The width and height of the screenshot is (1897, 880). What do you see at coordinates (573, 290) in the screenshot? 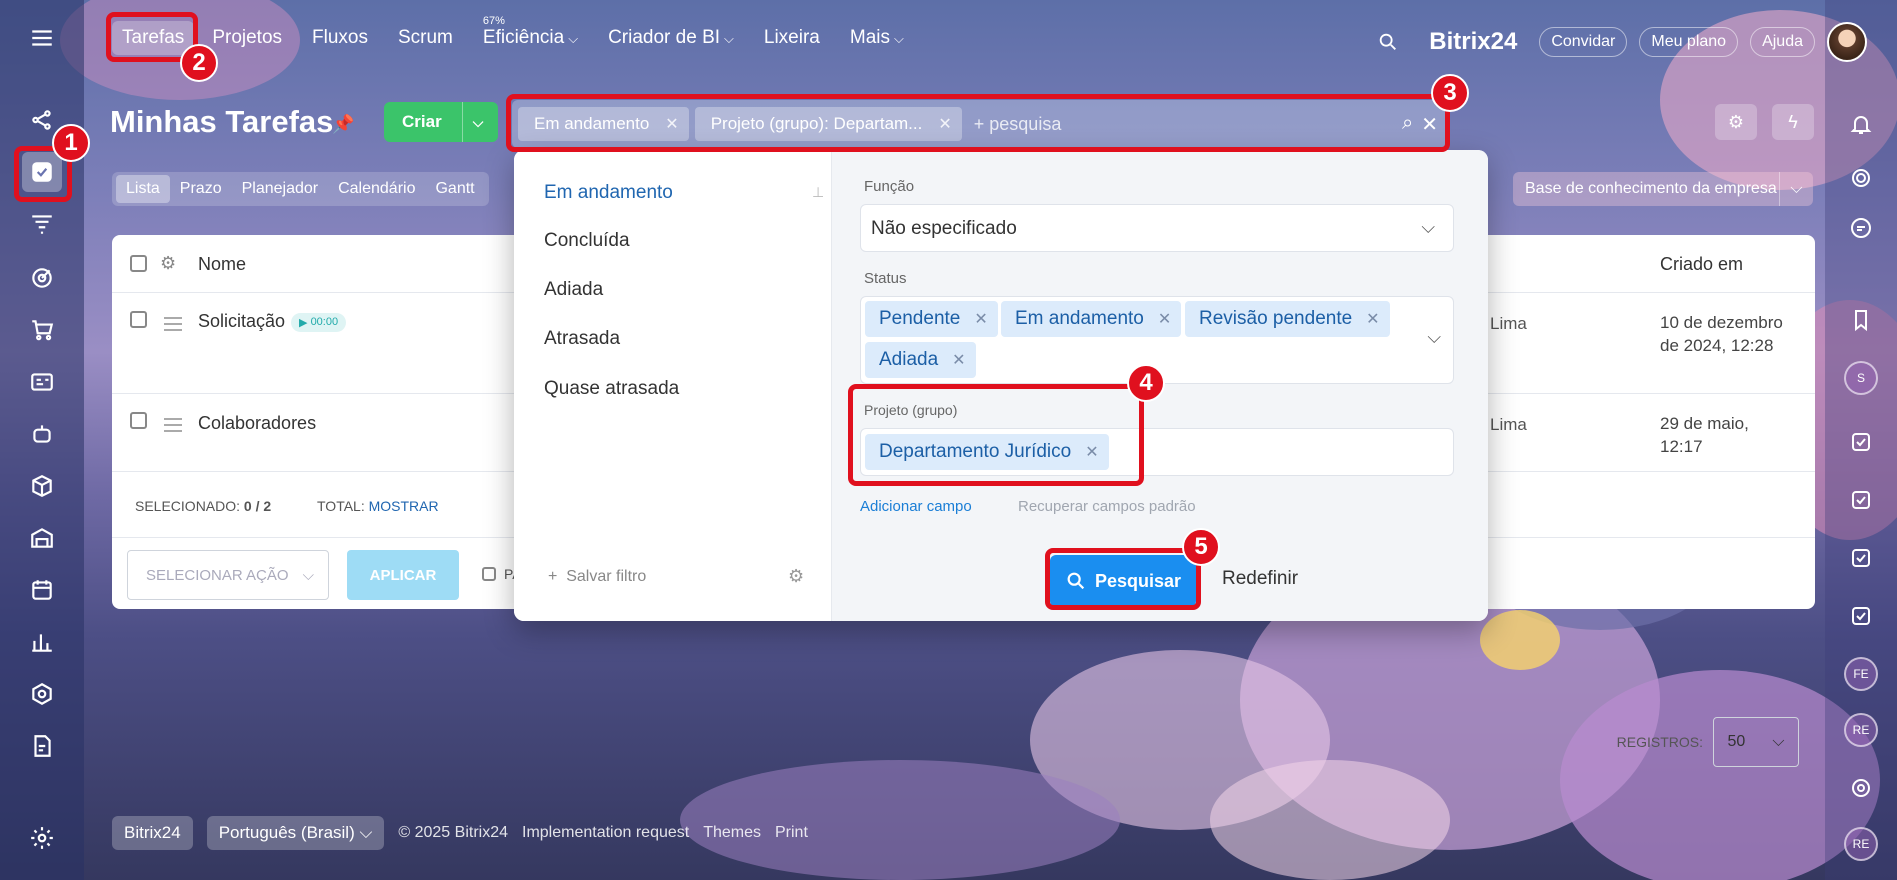
I see `preset-adiada: Adiada` at bounding box center [573, 290].